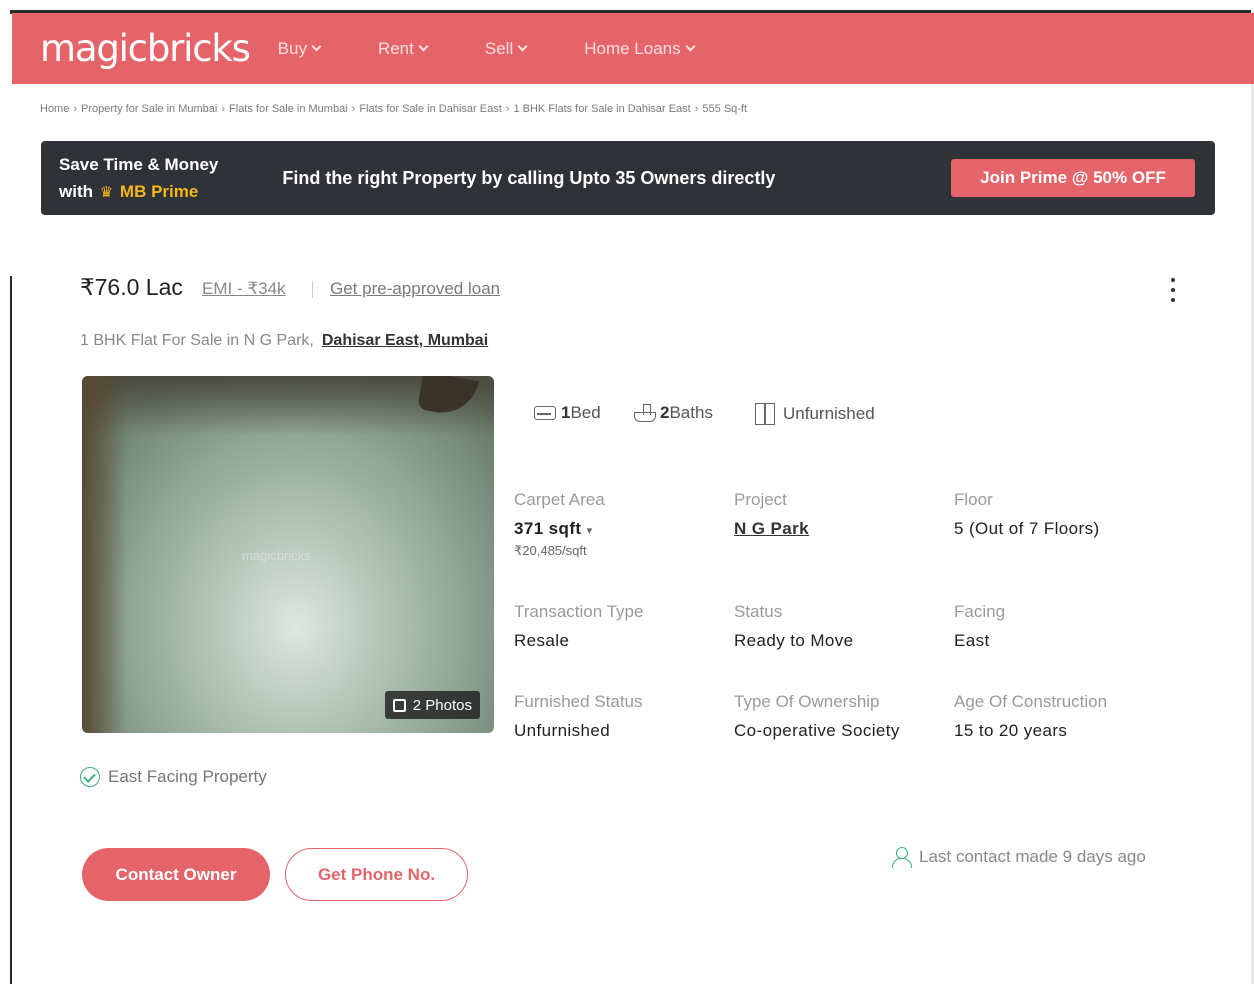 This screenshot has width=1254, height=984. I want to click on photo-door-frame, so click(104, 554).